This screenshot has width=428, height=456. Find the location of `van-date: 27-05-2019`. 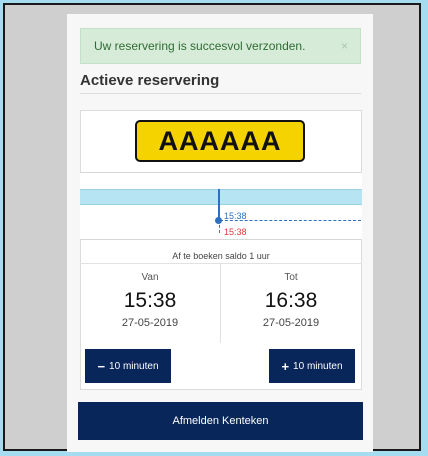

van-date: 27-05-2019 is located at coordinates (150, 323).